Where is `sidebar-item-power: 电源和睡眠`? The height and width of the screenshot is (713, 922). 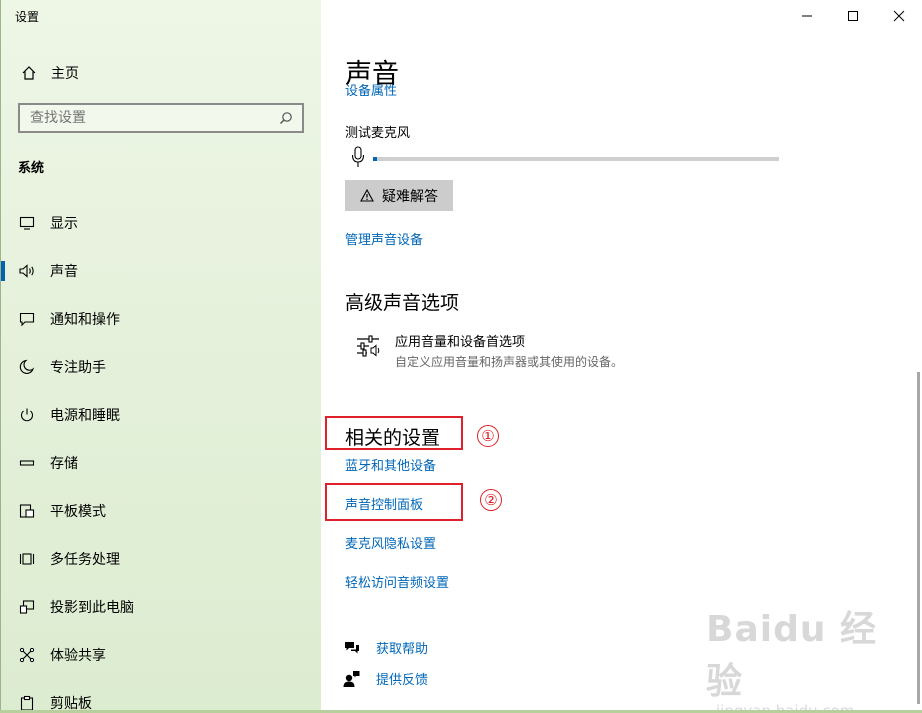 sidebar-item-power: 电源和睡眠 is located at coordinates (161, 415).